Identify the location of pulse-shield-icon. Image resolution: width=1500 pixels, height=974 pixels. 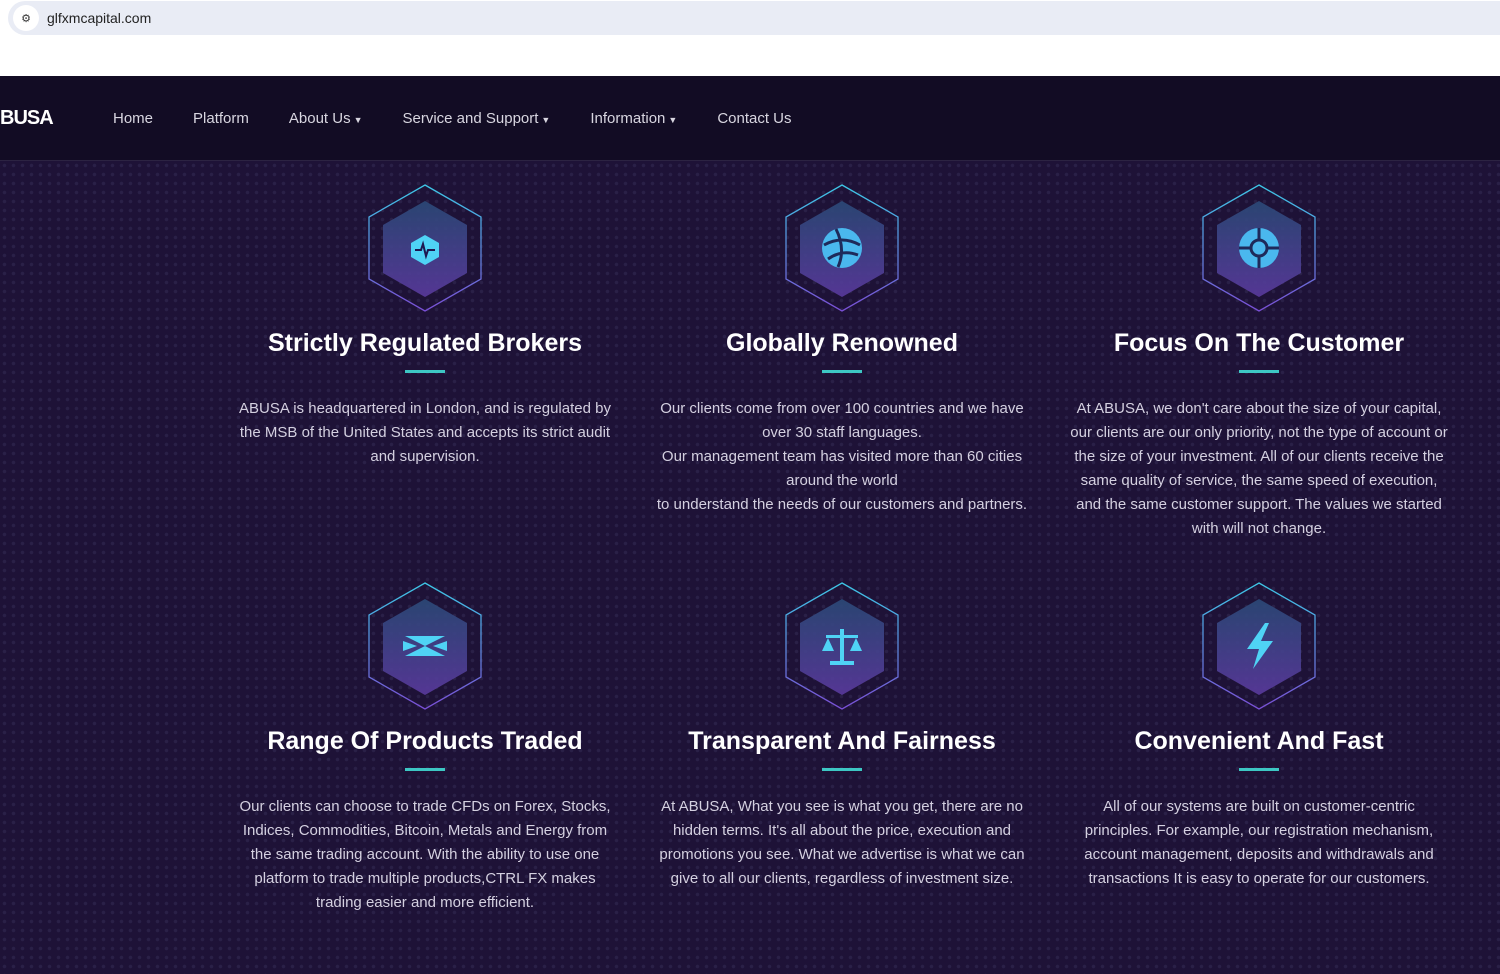
(425, 248).